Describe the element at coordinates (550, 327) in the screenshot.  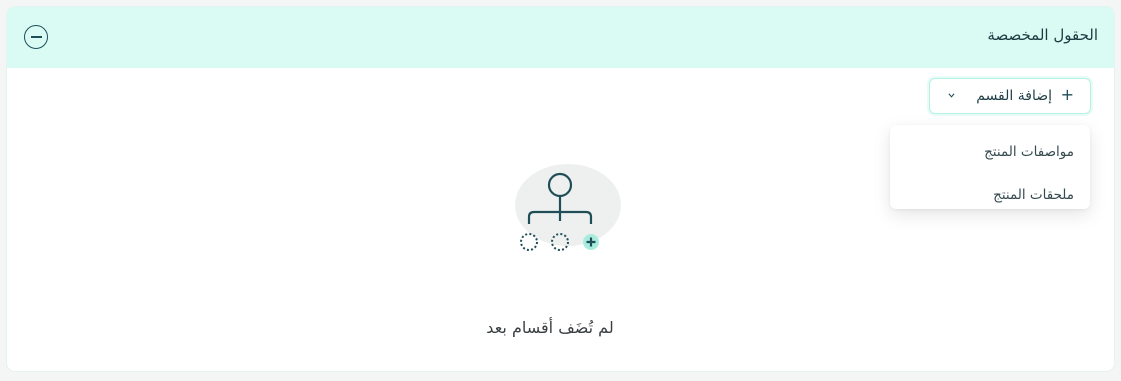
I see `empty-state-message: لم تُضَف أقسام بعد` at that location.